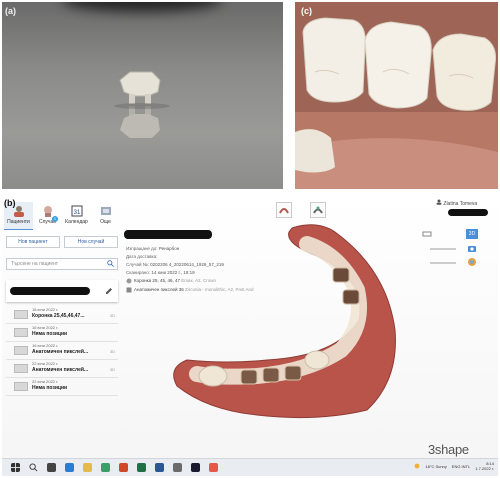 The width and height of the screenshot is (500, 478). I want to click on scanned-label: Сканирано:, so click(138, 272).